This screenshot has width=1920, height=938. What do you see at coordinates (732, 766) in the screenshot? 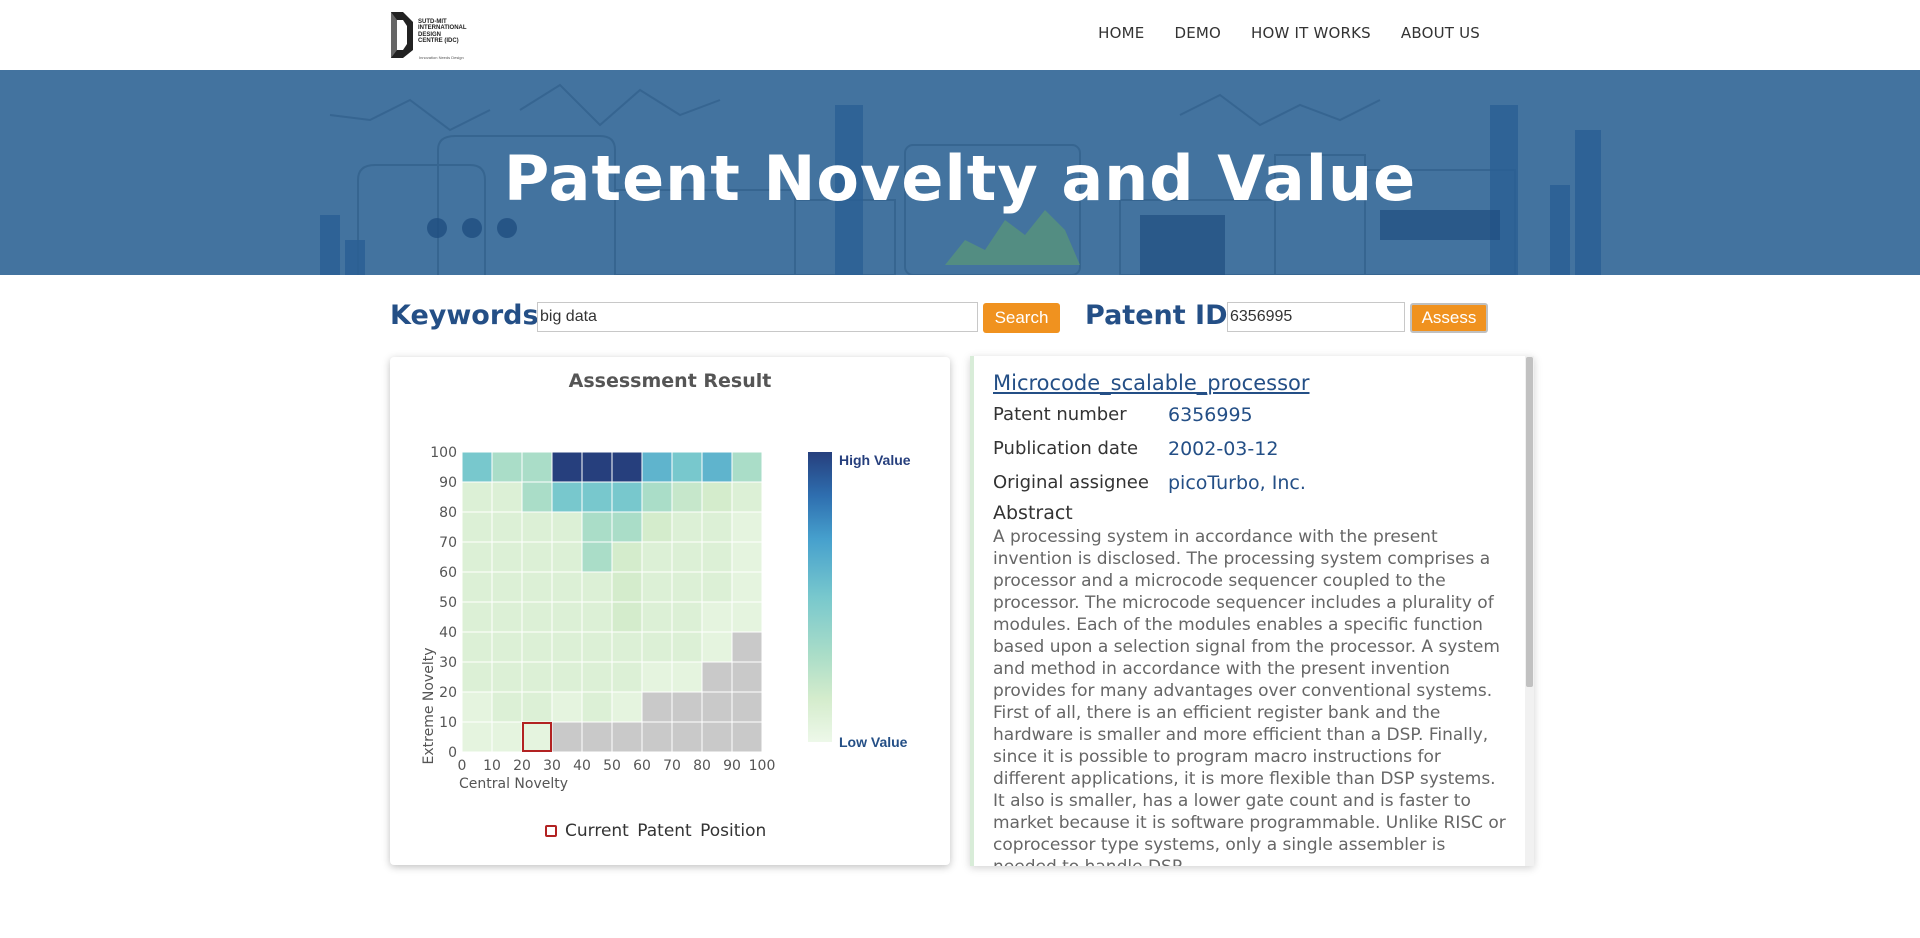
I see `x-tick-label: 90` at bounding box center [732, 766].